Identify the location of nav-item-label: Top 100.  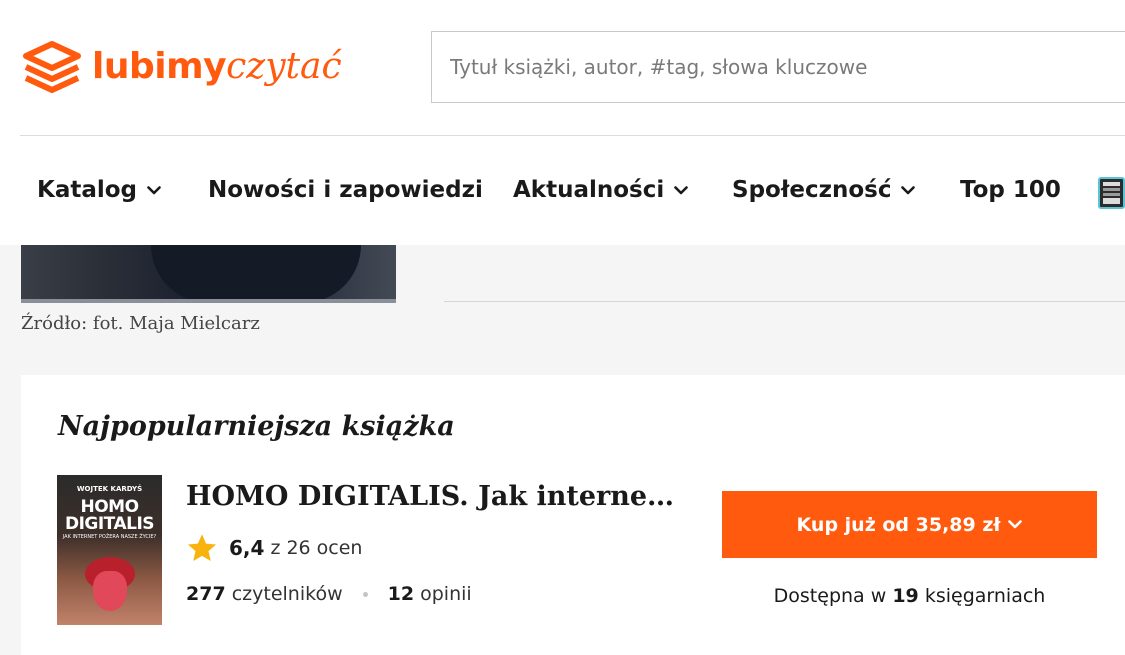
(1010, 190).